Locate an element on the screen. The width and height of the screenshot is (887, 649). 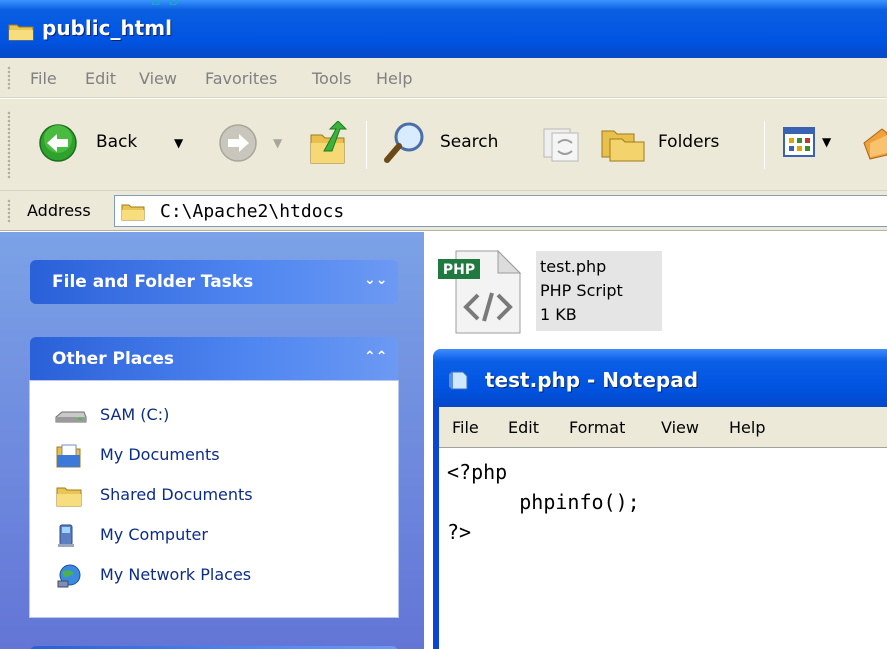
notepad-icon is located at coordinates (458, 380).